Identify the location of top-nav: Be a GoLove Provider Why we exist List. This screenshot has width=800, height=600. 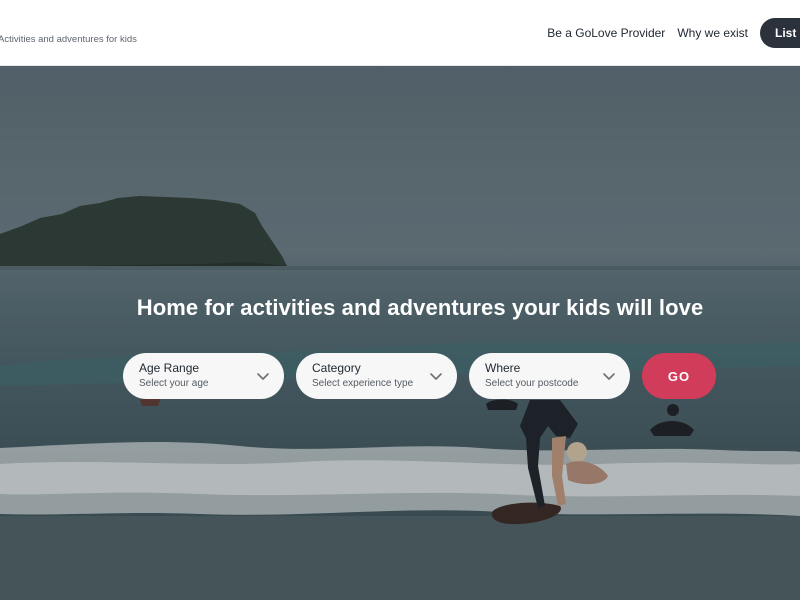
(673, 33).